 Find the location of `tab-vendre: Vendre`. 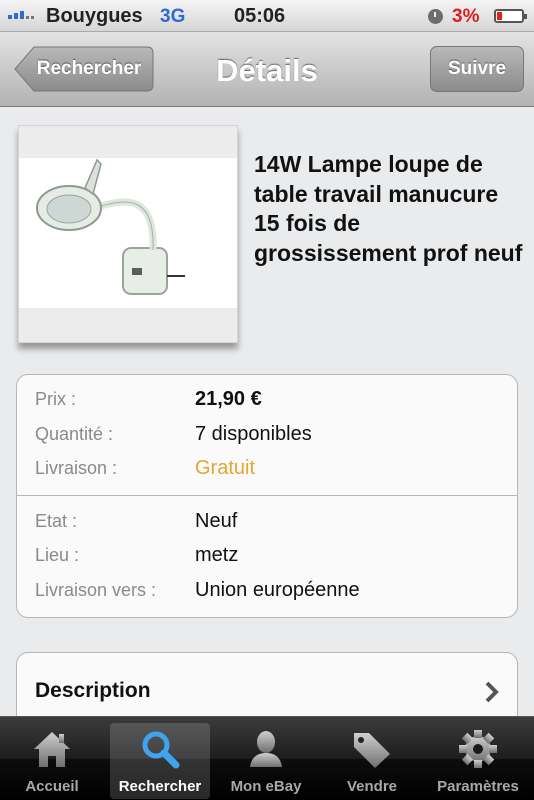

tab-vendre: Vendre is located at coordinates (372, 761).